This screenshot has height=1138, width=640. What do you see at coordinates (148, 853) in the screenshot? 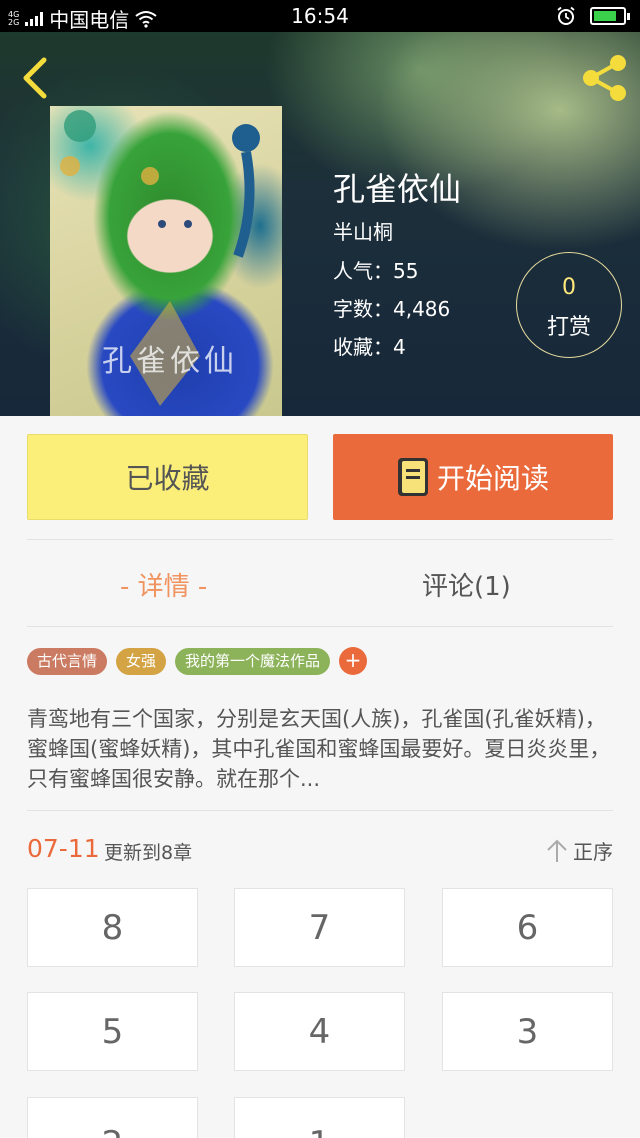
I see `update-status: 更新到8章` at bounding box center [148, 853].